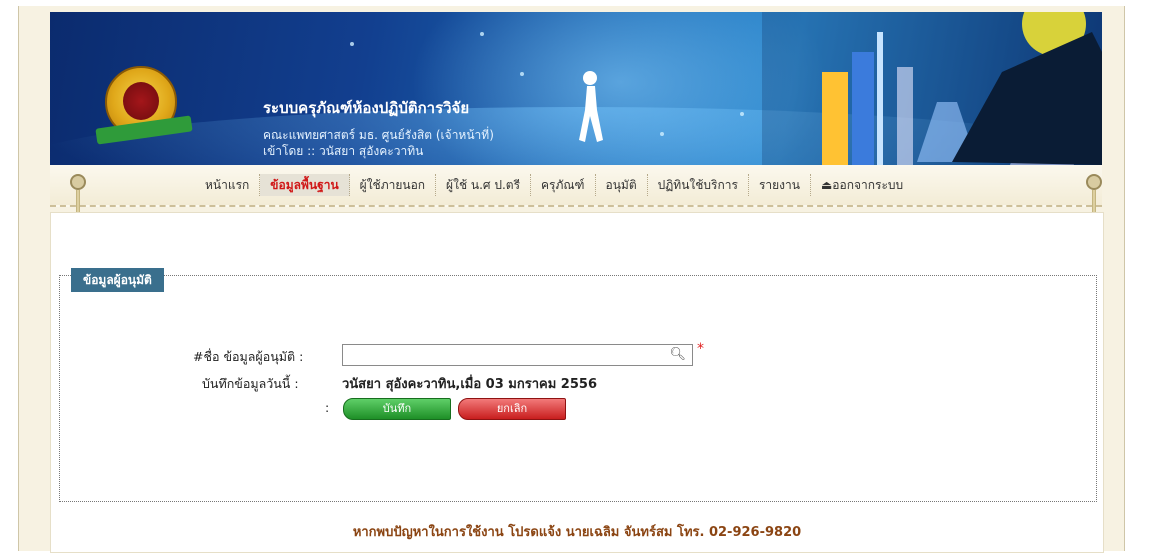 The width and height of the screenshot is (1149, 553). Describe the element at coordinates (868, 185) in the screenshot. I see `menu-item-logout-label: ออกจากระบบ` at that location.